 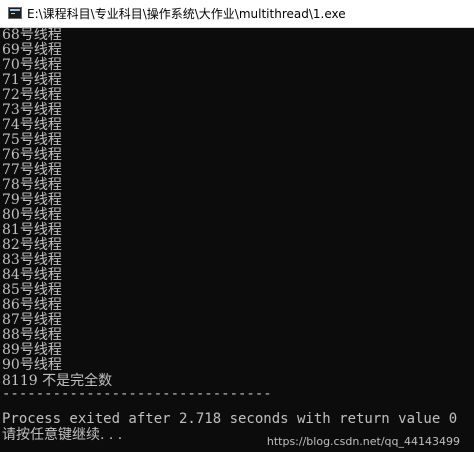 I want to click on watermark: https://blog.csdn.net/qq_44143499, so click(x=363, y=441).